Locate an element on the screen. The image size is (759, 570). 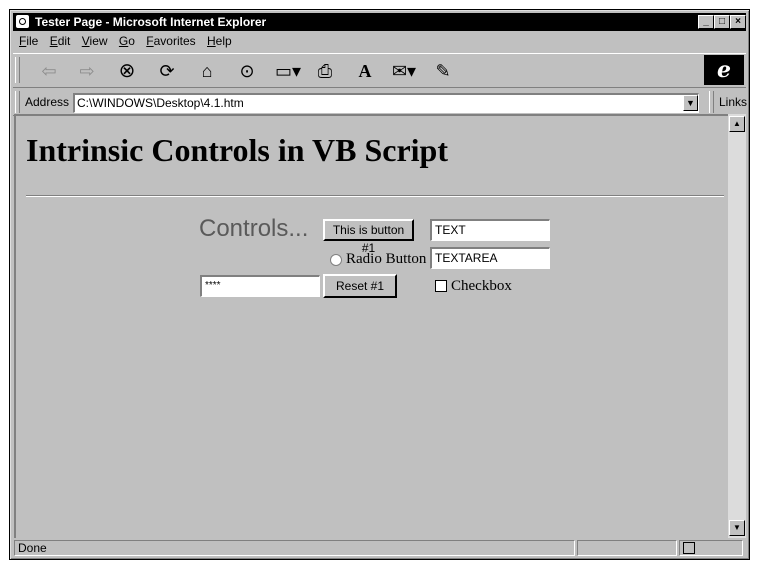
menu-view: View is located at coordinates (95, 41).